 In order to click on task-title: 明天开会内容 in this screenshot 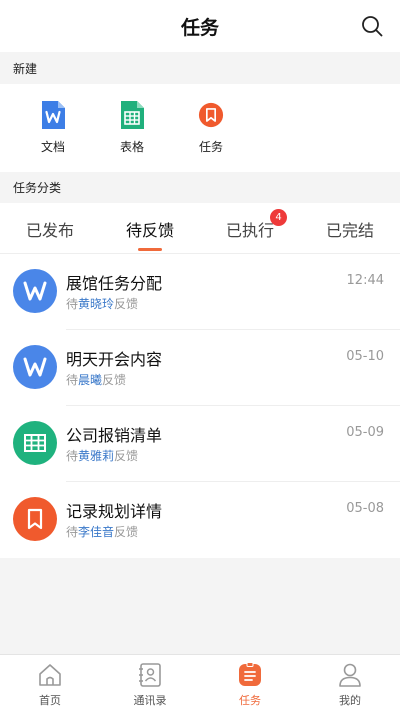, I will do `click(114, 359)`.